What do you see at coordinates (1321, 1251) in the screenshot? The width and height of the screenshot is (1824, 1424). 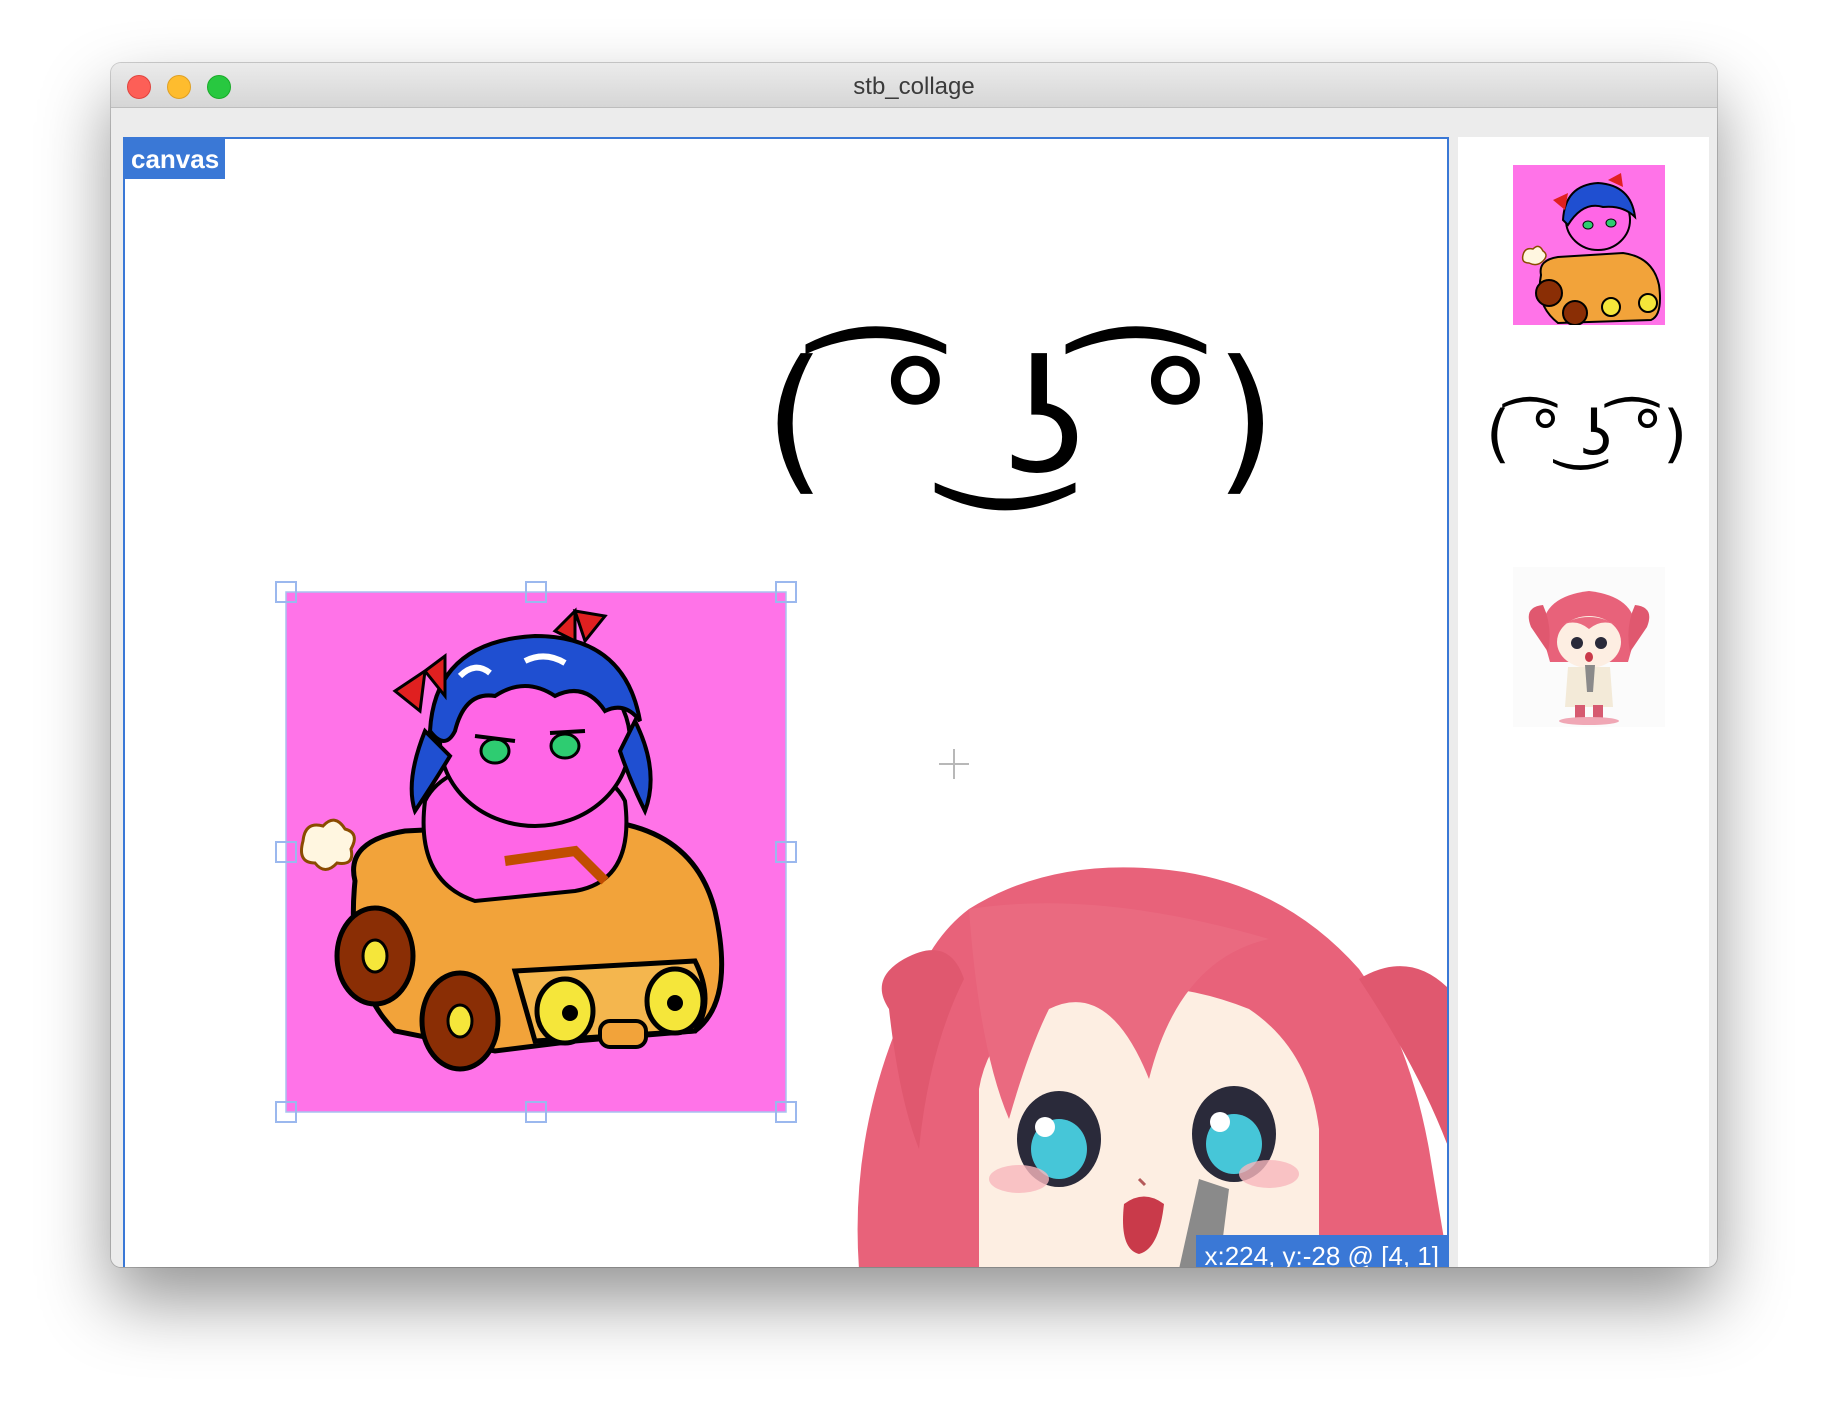 I see `cursor-position-readout: x:224, y:-28 @ [4, 1]` at bounding box center [1321, 1251].